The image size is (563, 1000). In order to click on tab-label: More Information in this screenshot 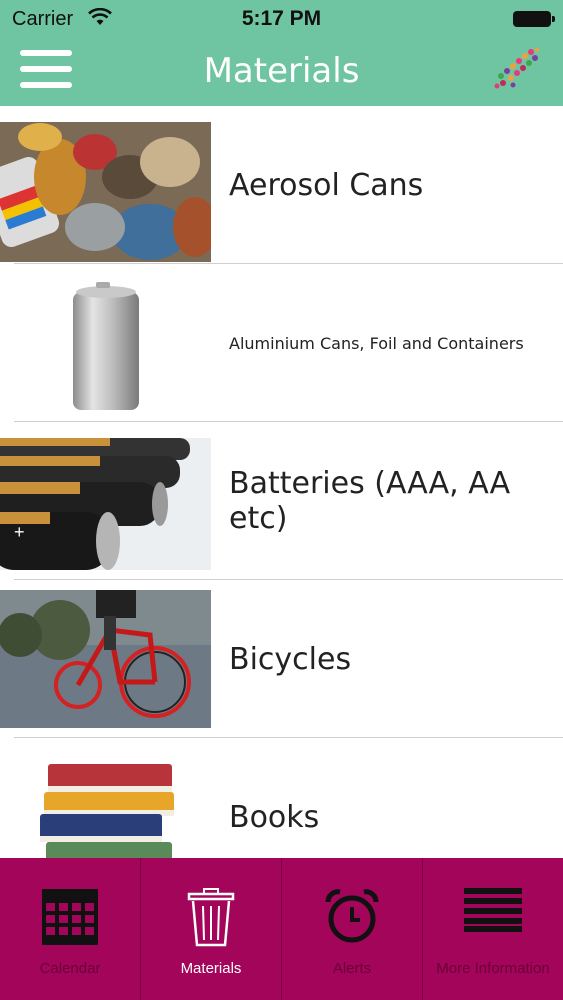, I will do `click(493, 968)`.